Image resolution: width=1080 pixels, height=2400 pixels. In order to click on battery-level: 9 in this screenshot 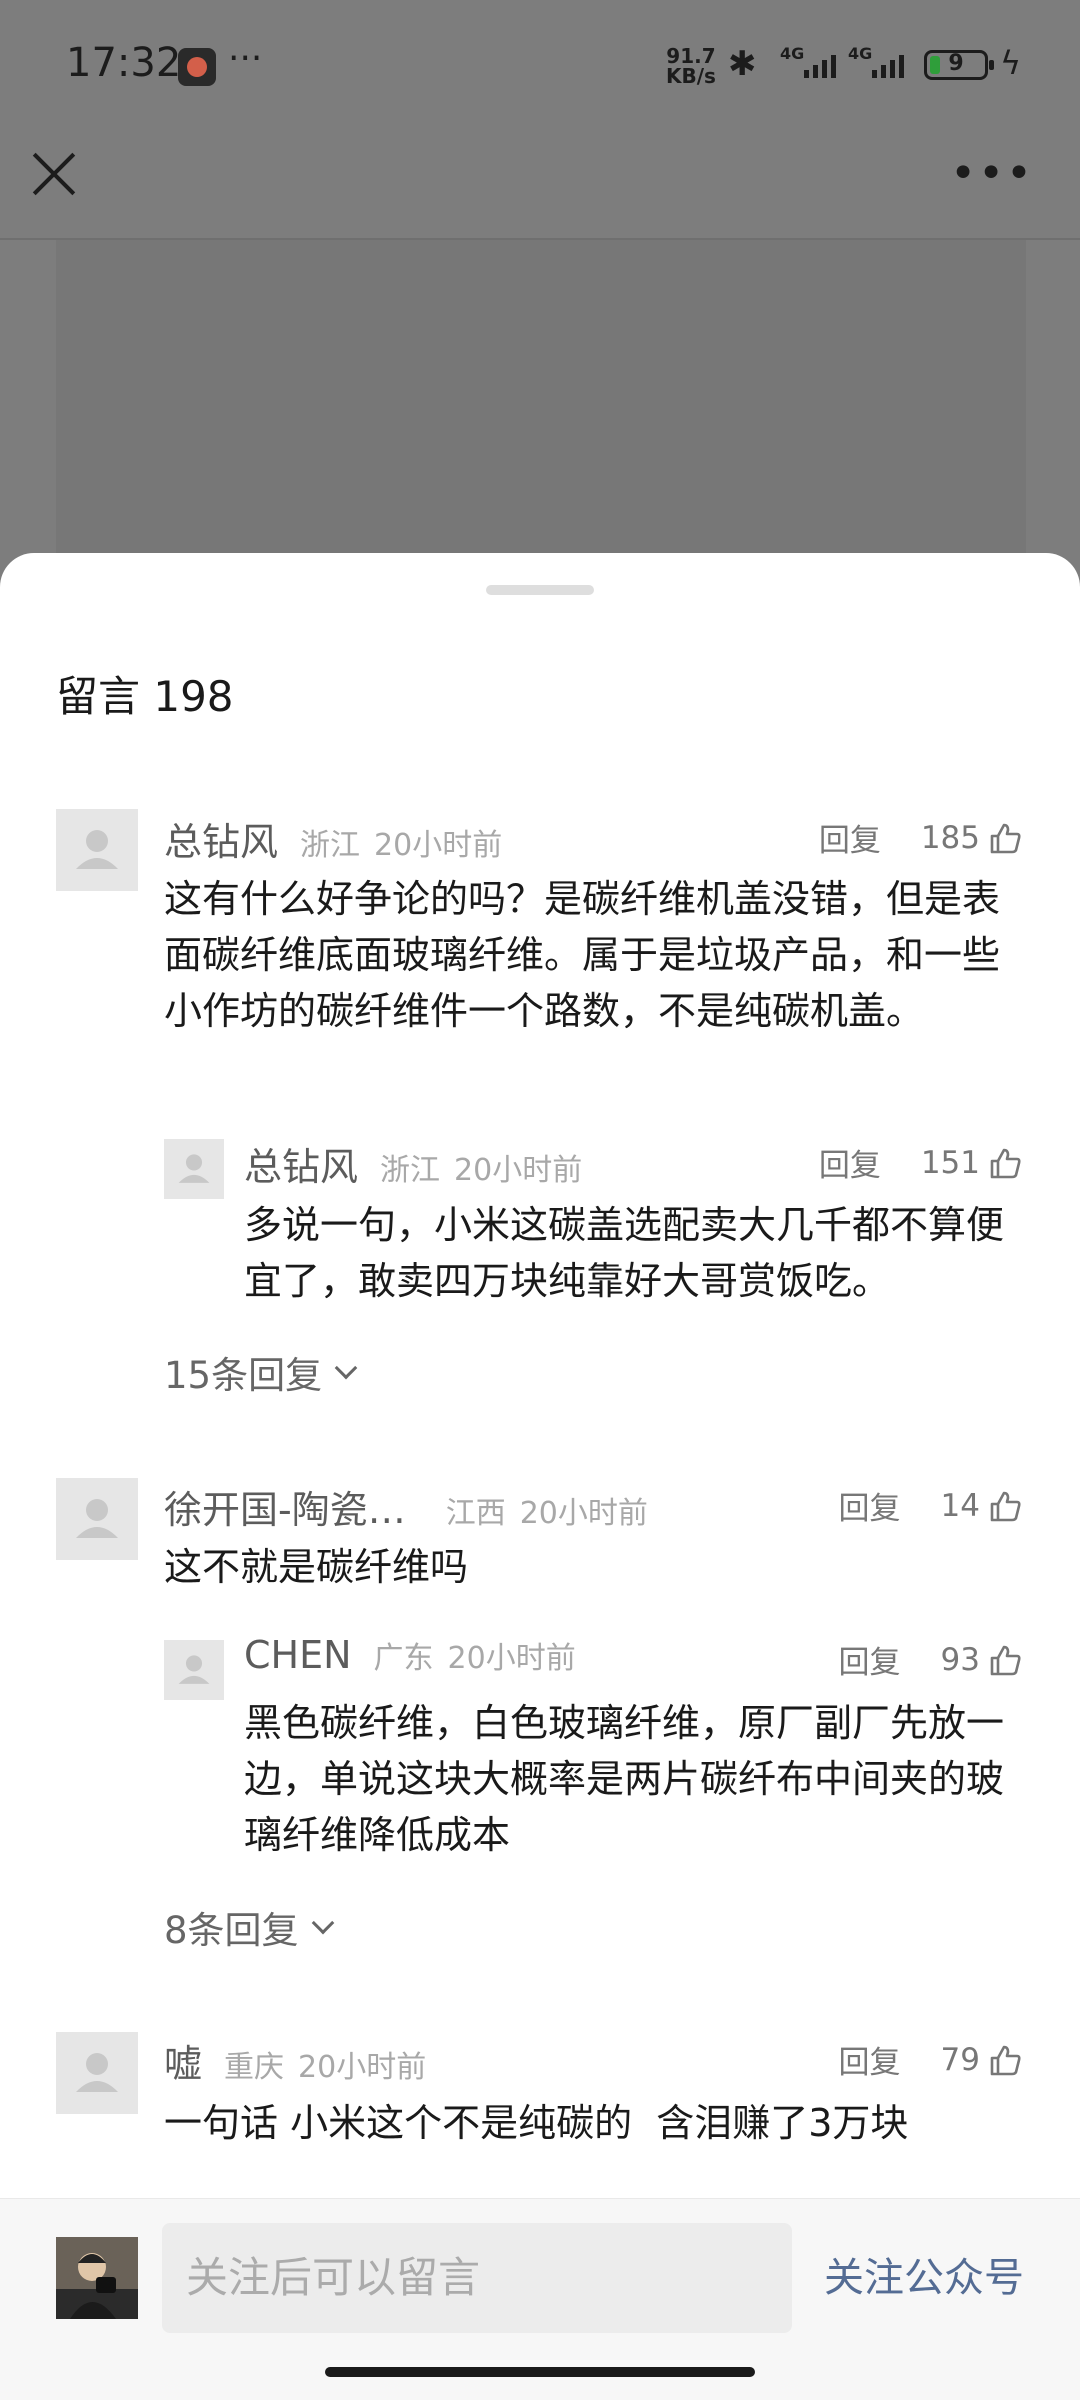, I will do `click(956, 63)`.